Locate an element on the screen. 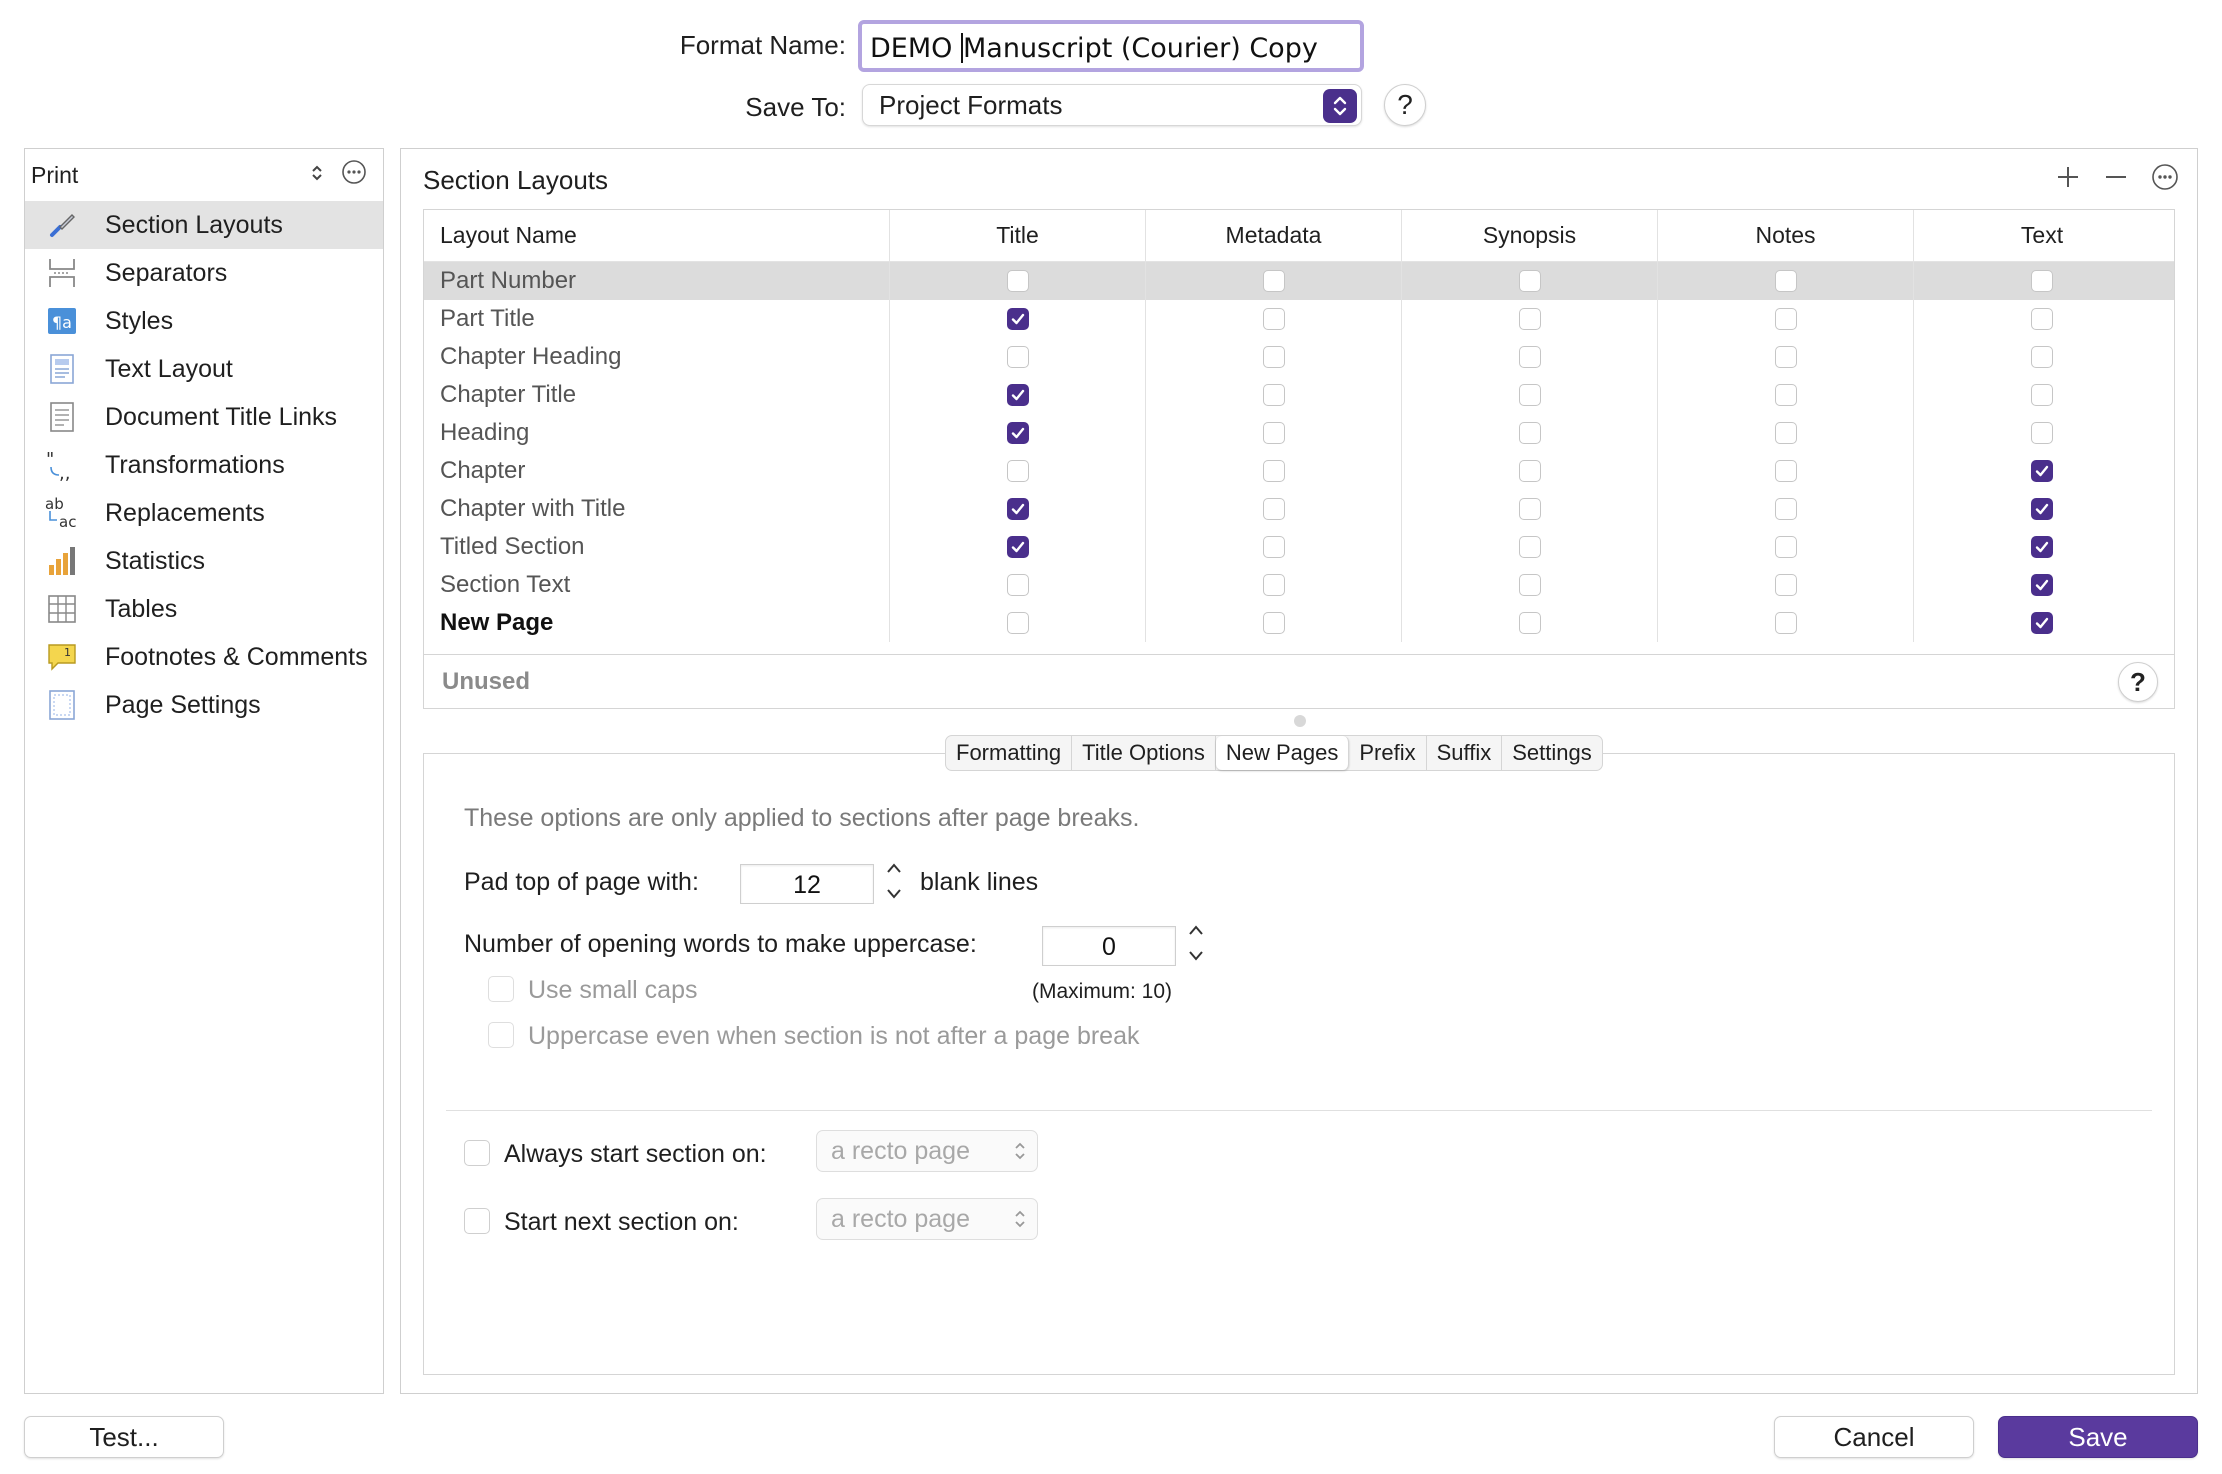  small-caps-checkbox is located at coordinates (501, 989).